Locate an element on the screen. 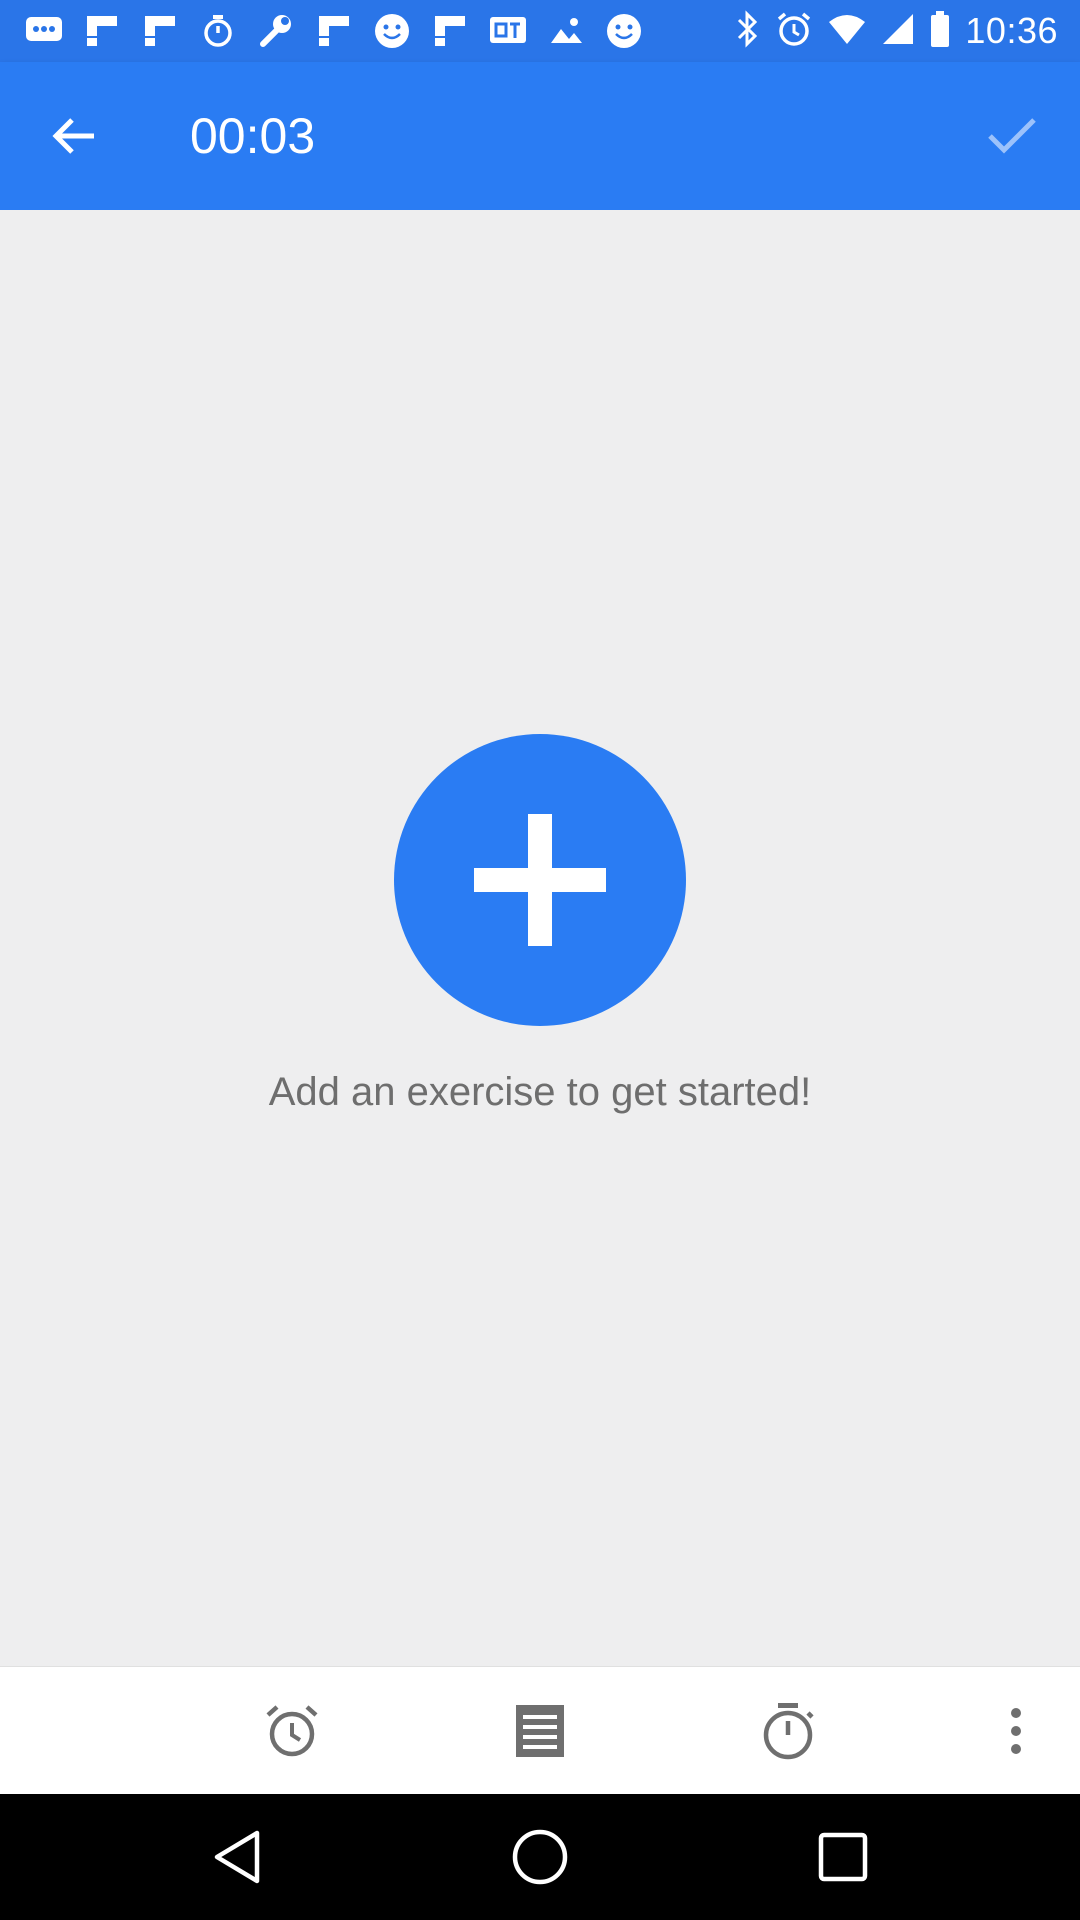 The image size is (1080, 1920). wrench-icon is located at coordinates (276, 31).